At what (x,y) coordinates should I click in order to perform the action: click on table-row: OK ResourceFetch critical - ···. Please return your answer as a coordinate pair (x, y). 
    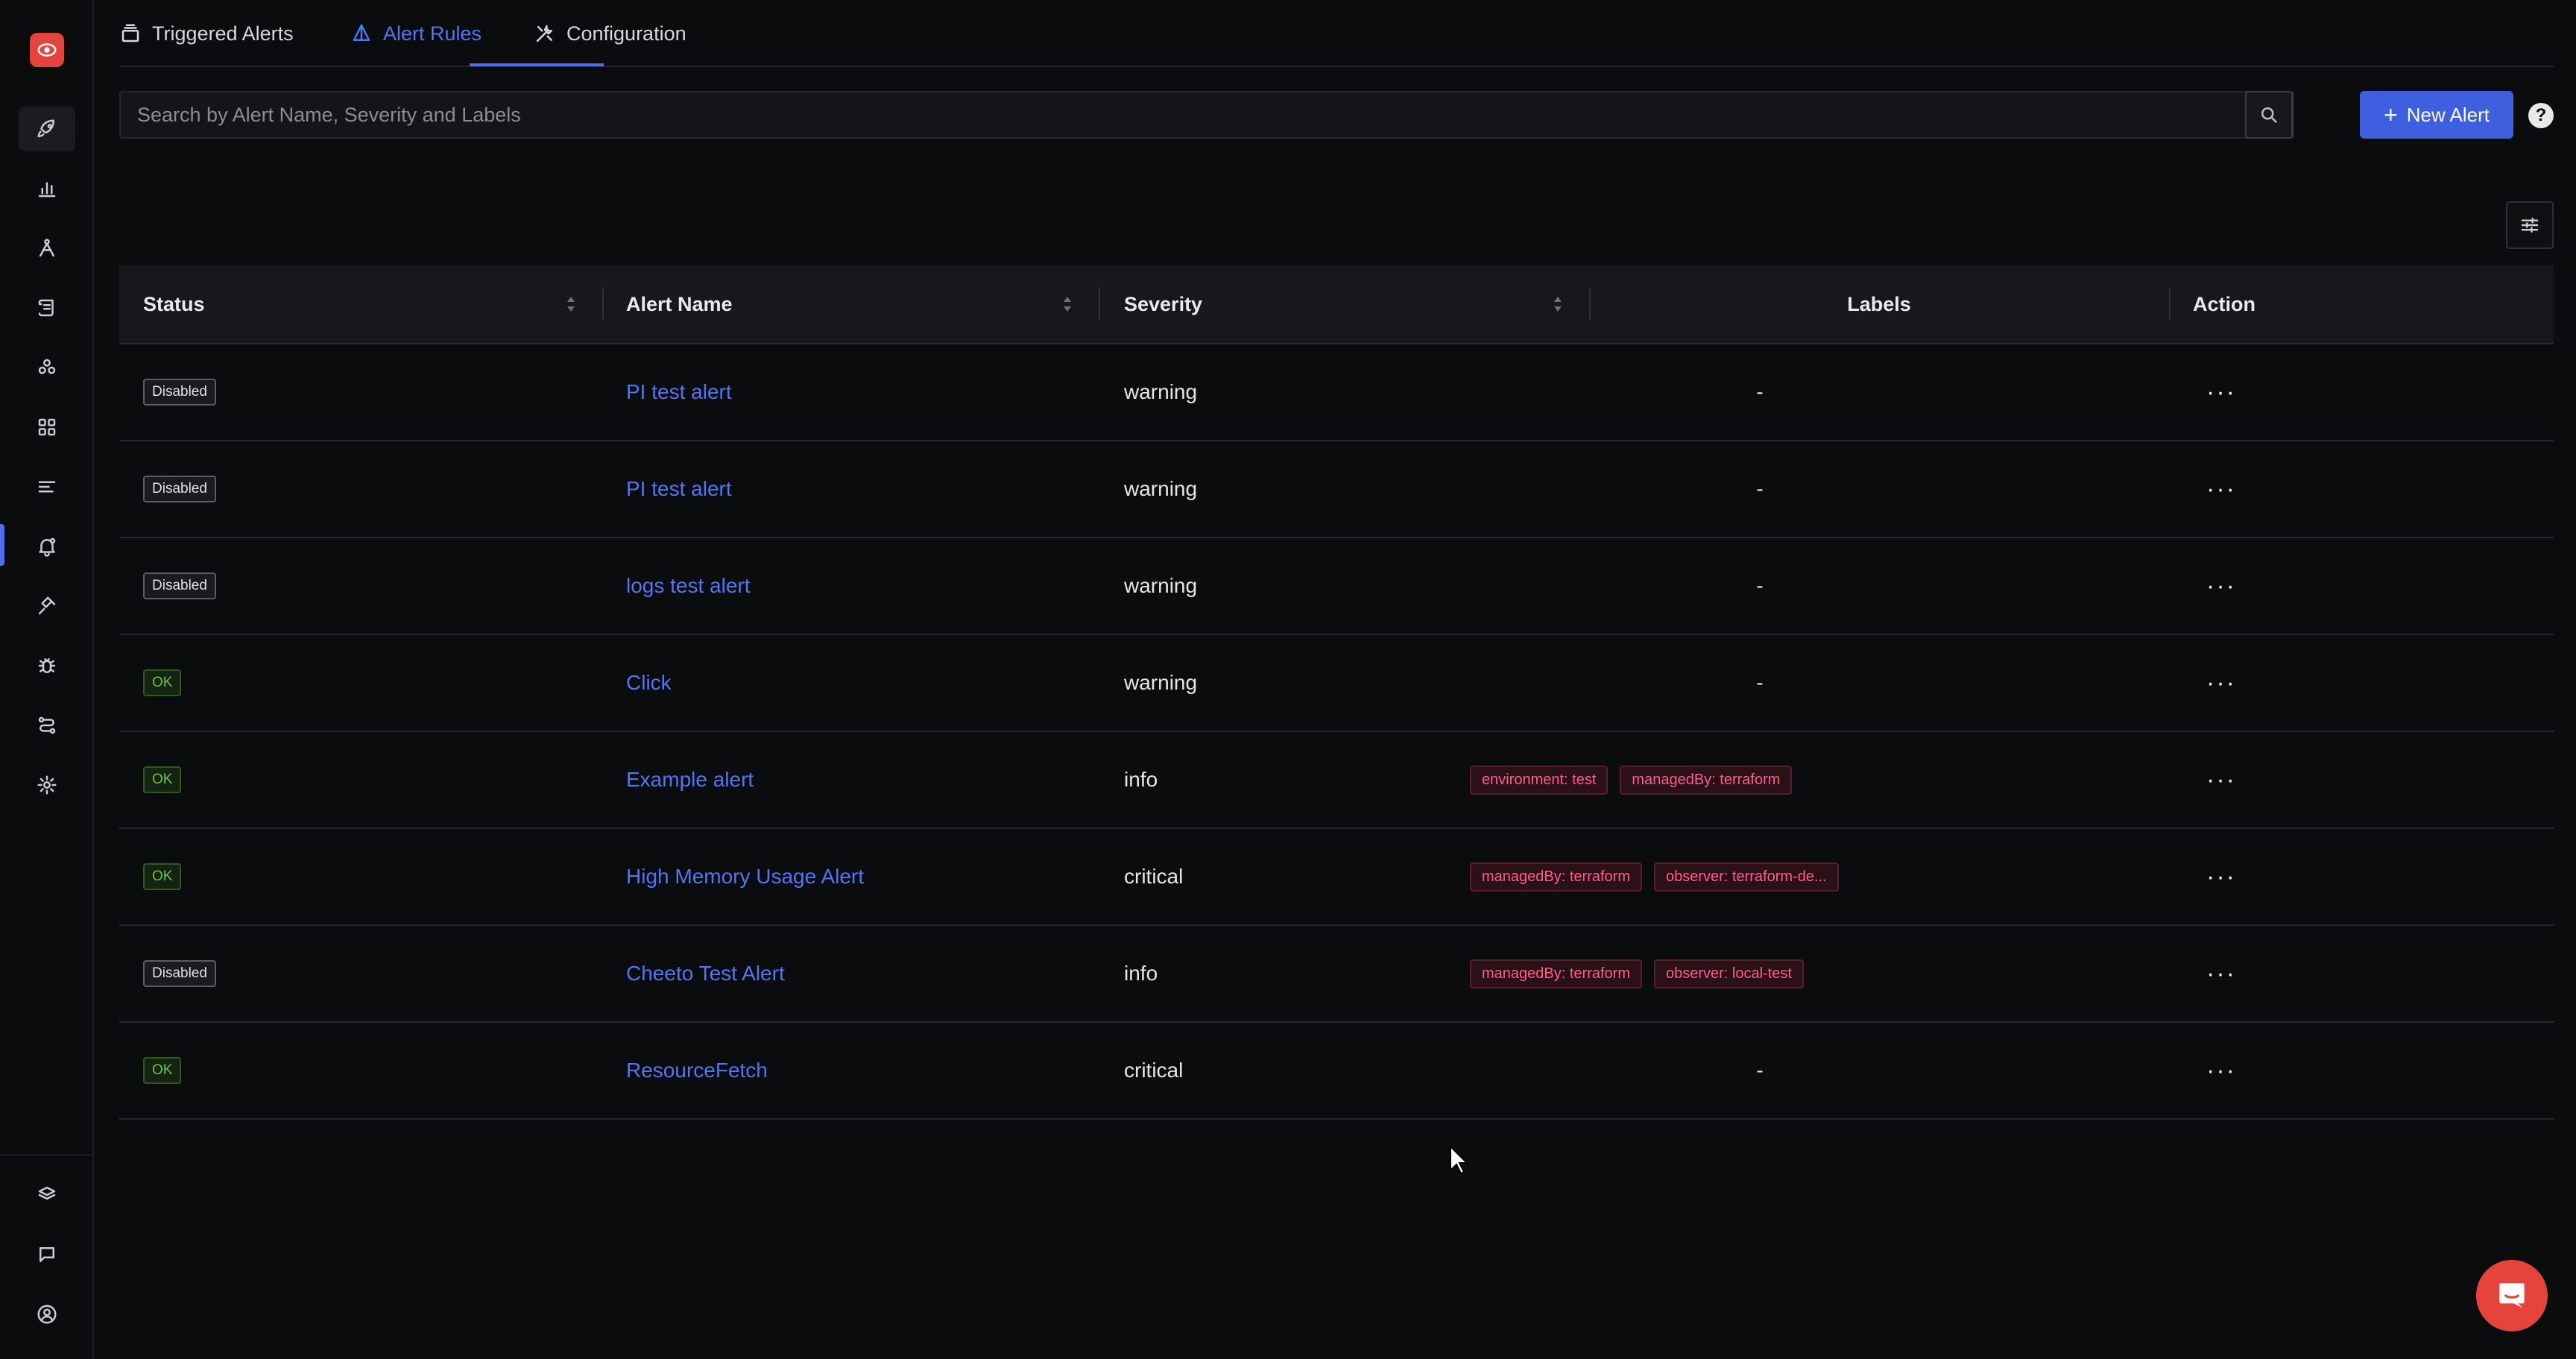
    Looking at the image, I should click on (1337, 1071).